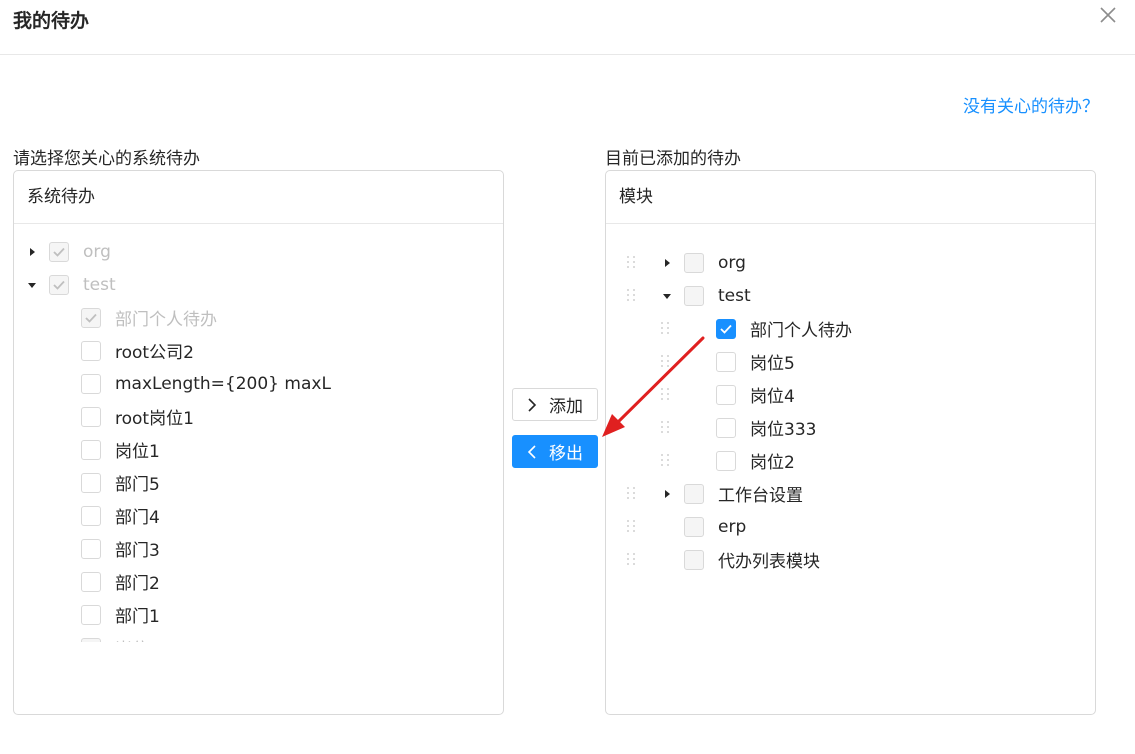 This screenshot has width=1135, height=754. Describe the element at coordinates (783, 430) in the screenshot. I see `node-label: 岗位333` at that location.